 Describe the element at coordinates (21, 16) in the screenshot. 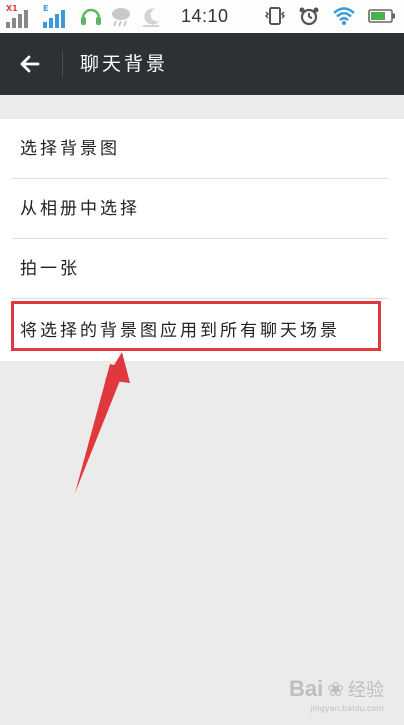

I see `sim1-signal-icon: X1` at that location.